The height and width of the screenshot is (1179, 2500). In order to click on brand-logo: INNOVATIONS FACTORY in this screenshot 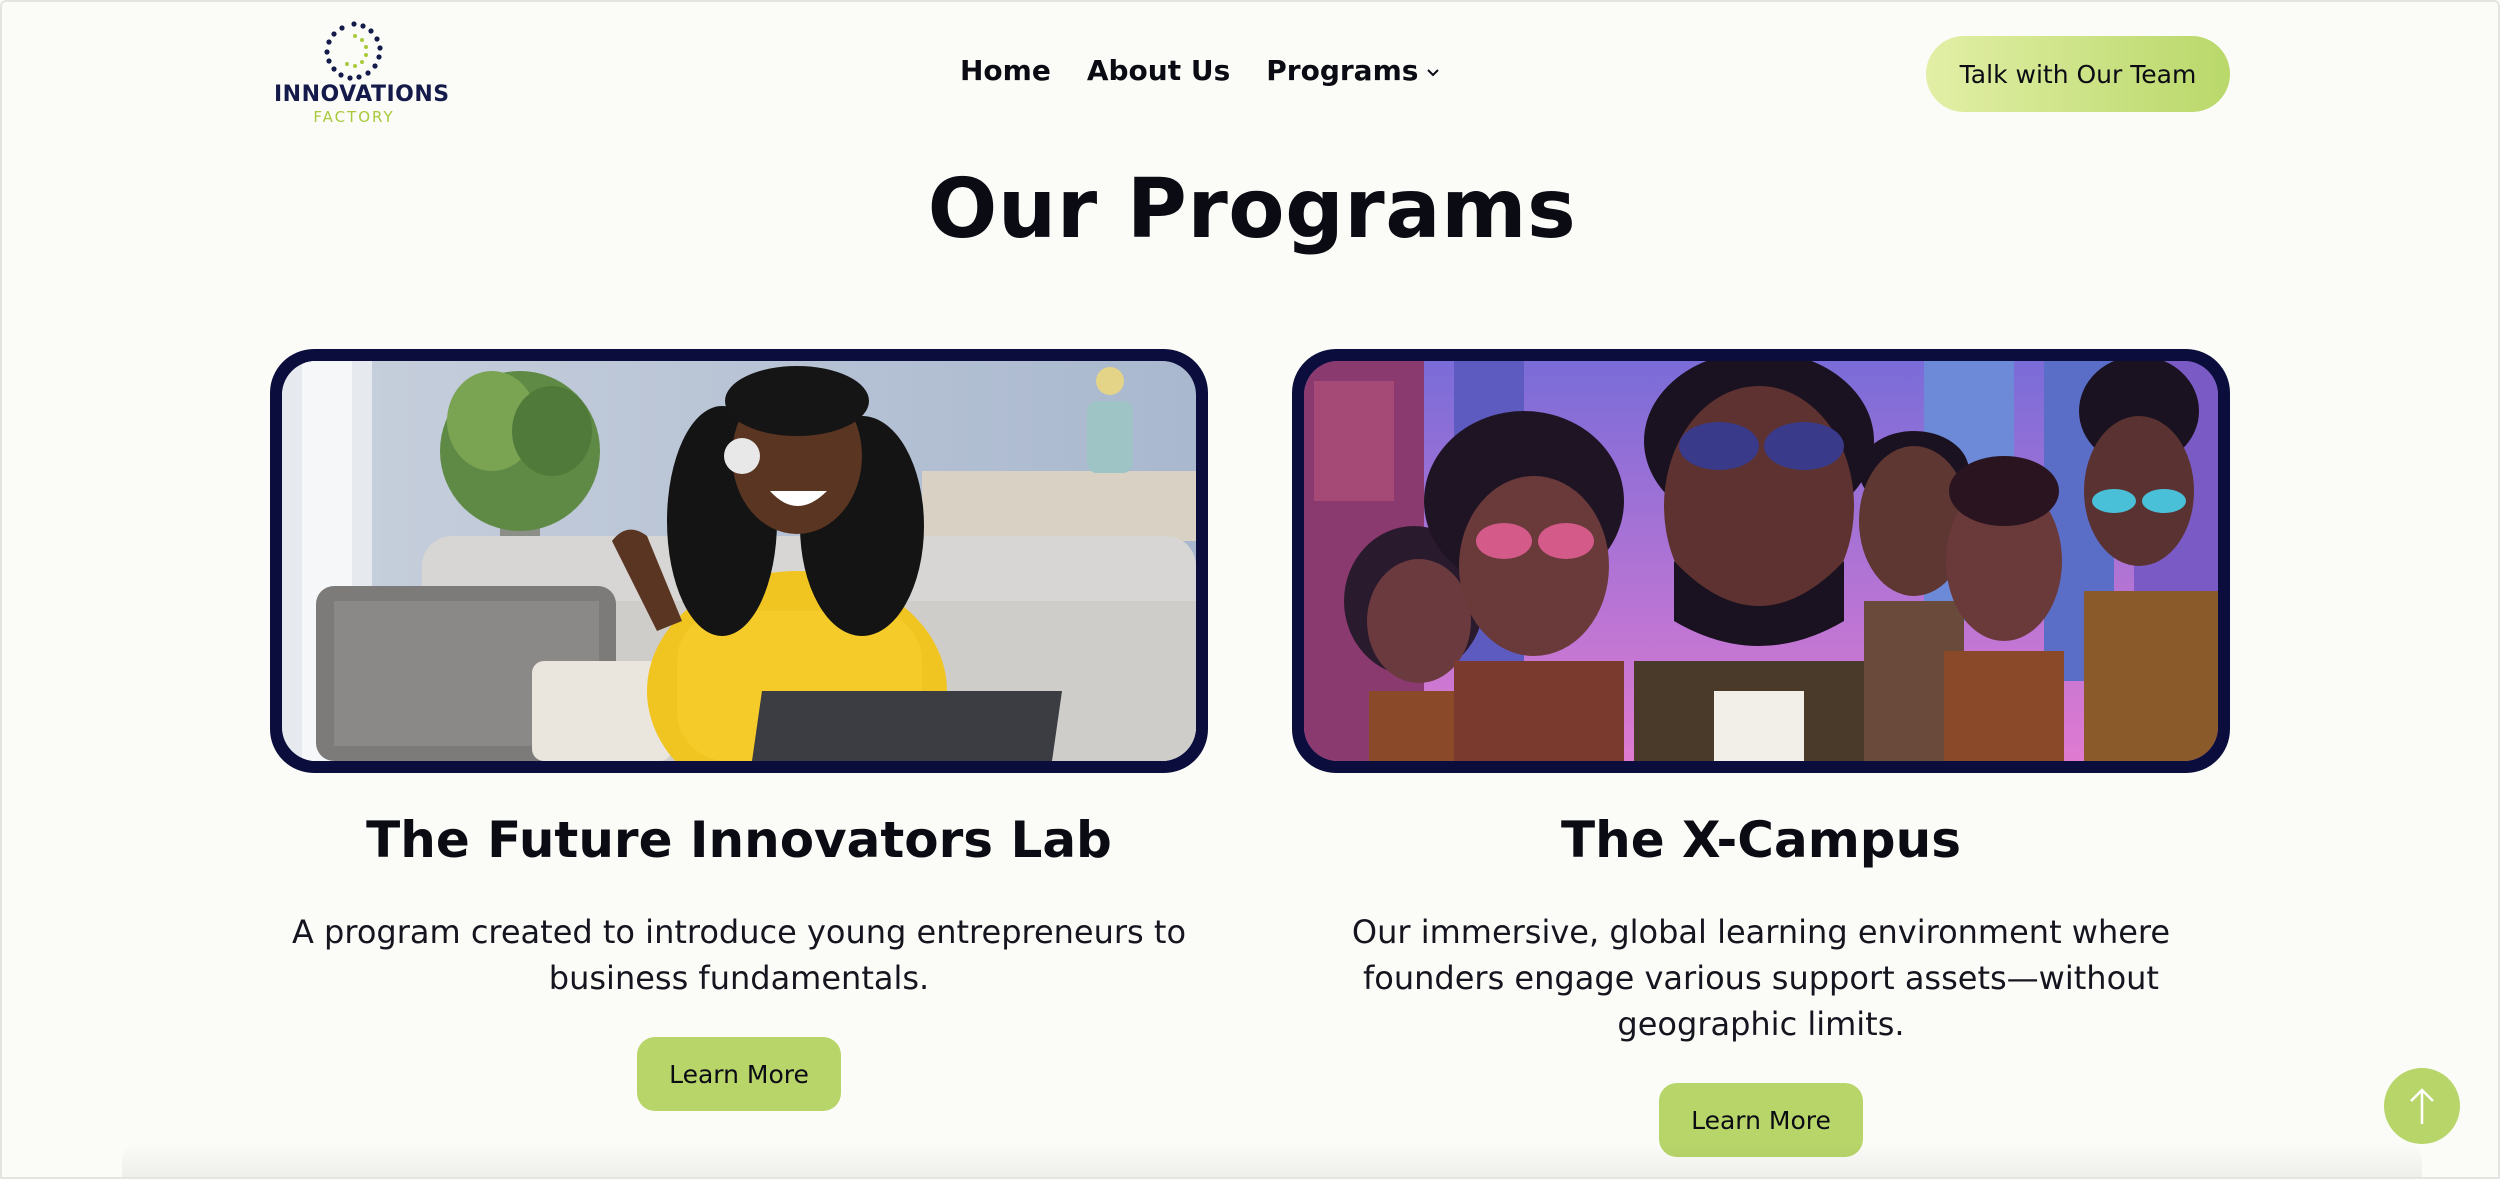, I will do `click(362, 74)`.